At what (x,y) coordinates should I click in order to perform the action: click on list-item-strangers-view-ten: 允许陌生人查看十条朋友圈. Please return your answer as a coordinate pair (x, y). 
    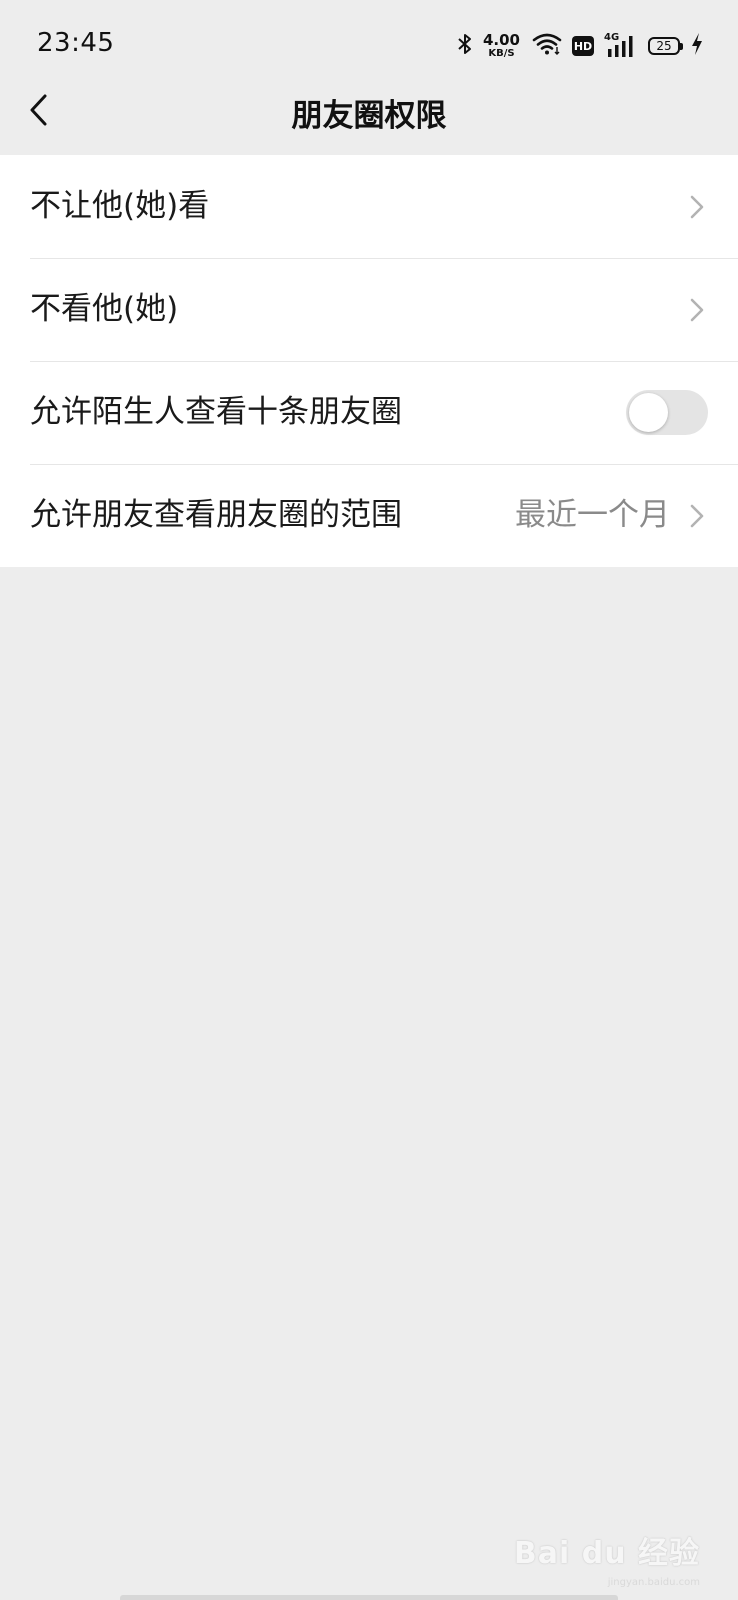
    Looking at the image, I should click on (369, 412).